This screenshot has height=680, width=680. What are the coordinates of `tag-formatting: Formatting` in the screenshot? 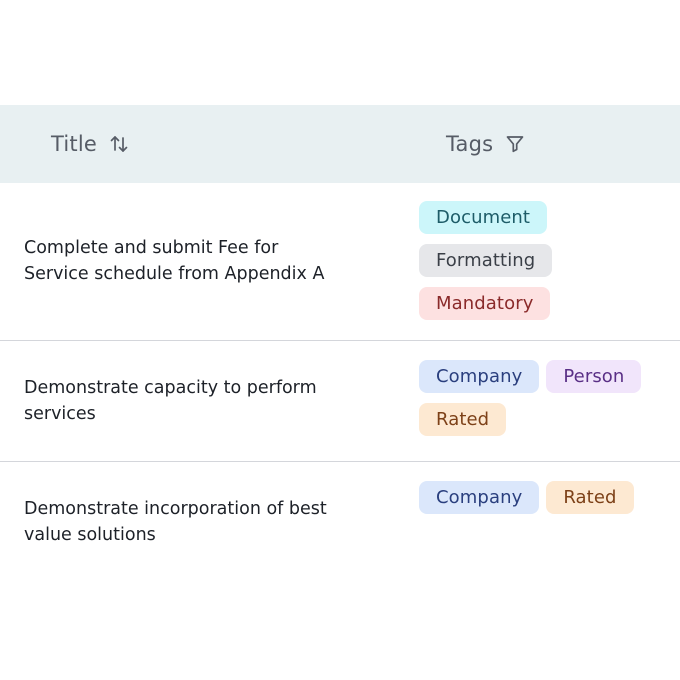 It's located at (486, 260).